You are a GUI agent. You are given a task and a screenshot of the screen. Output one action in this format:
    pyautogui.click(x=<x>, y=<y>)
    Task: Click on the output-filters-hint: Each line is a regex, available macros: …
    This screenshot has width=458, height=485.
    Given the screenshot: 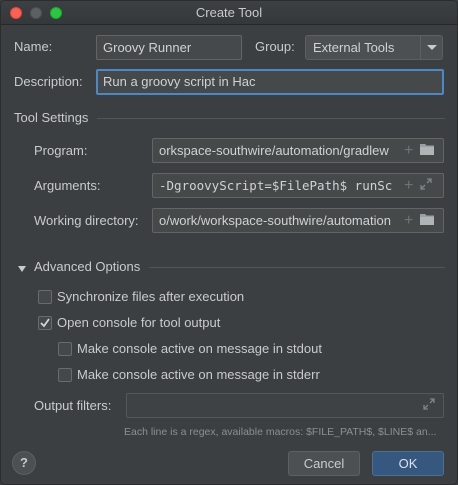 What is the action you would take?
    pyautogui.click(x=280, y=432)
    